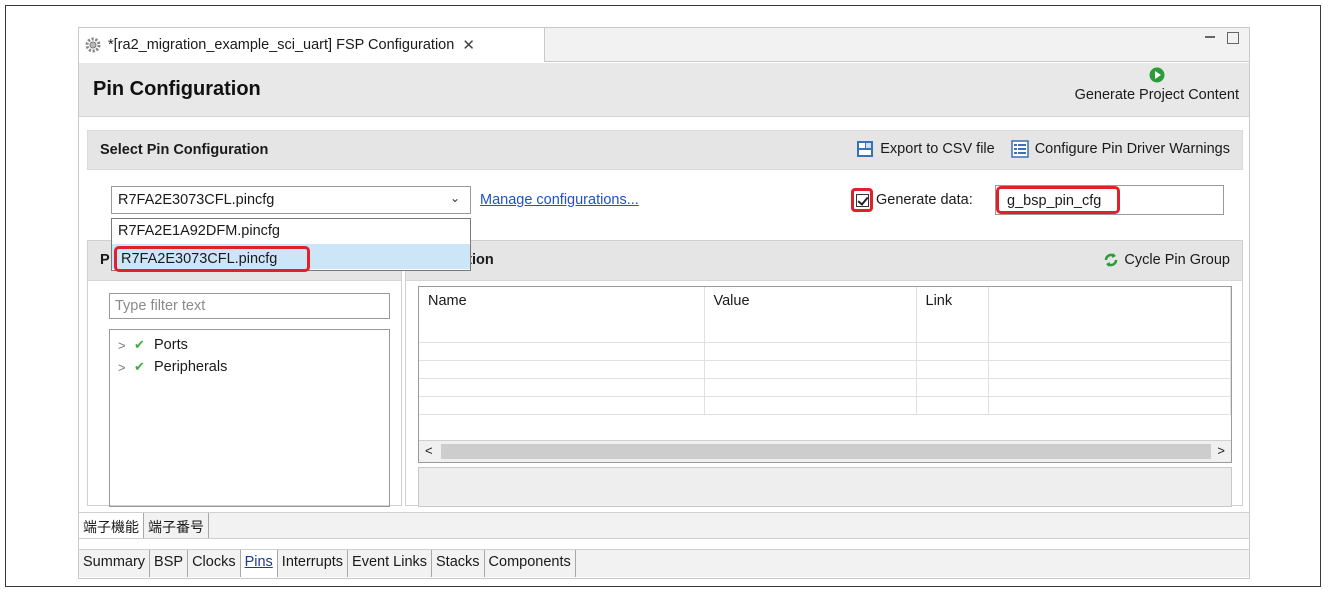  What do you see at coordinates (191, 367) in the screenshot?
I see `tree-item-label: Peripherals` at bounding box center [191, 367].